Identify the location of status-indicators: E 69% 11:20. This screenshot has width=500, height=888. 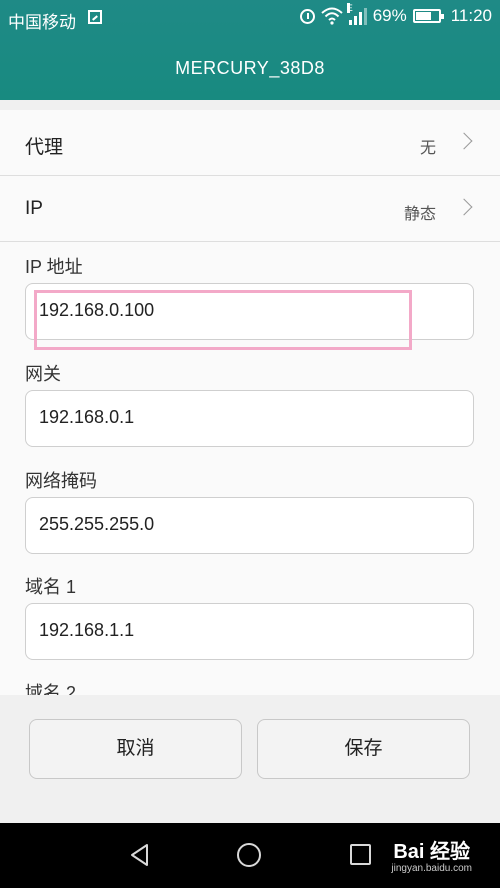
(395, 14).